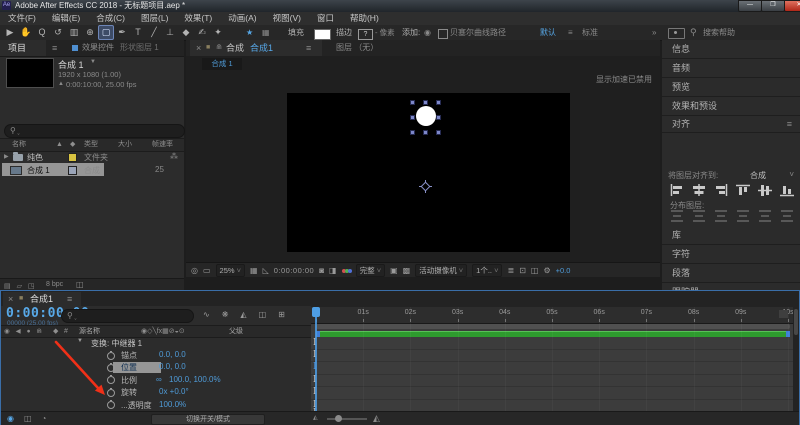  What do you see at coordinates (156, 392) in the screenshot?
I see `property-row-4: 旋转 0x +0.0°` at bounding box center [156, 392].